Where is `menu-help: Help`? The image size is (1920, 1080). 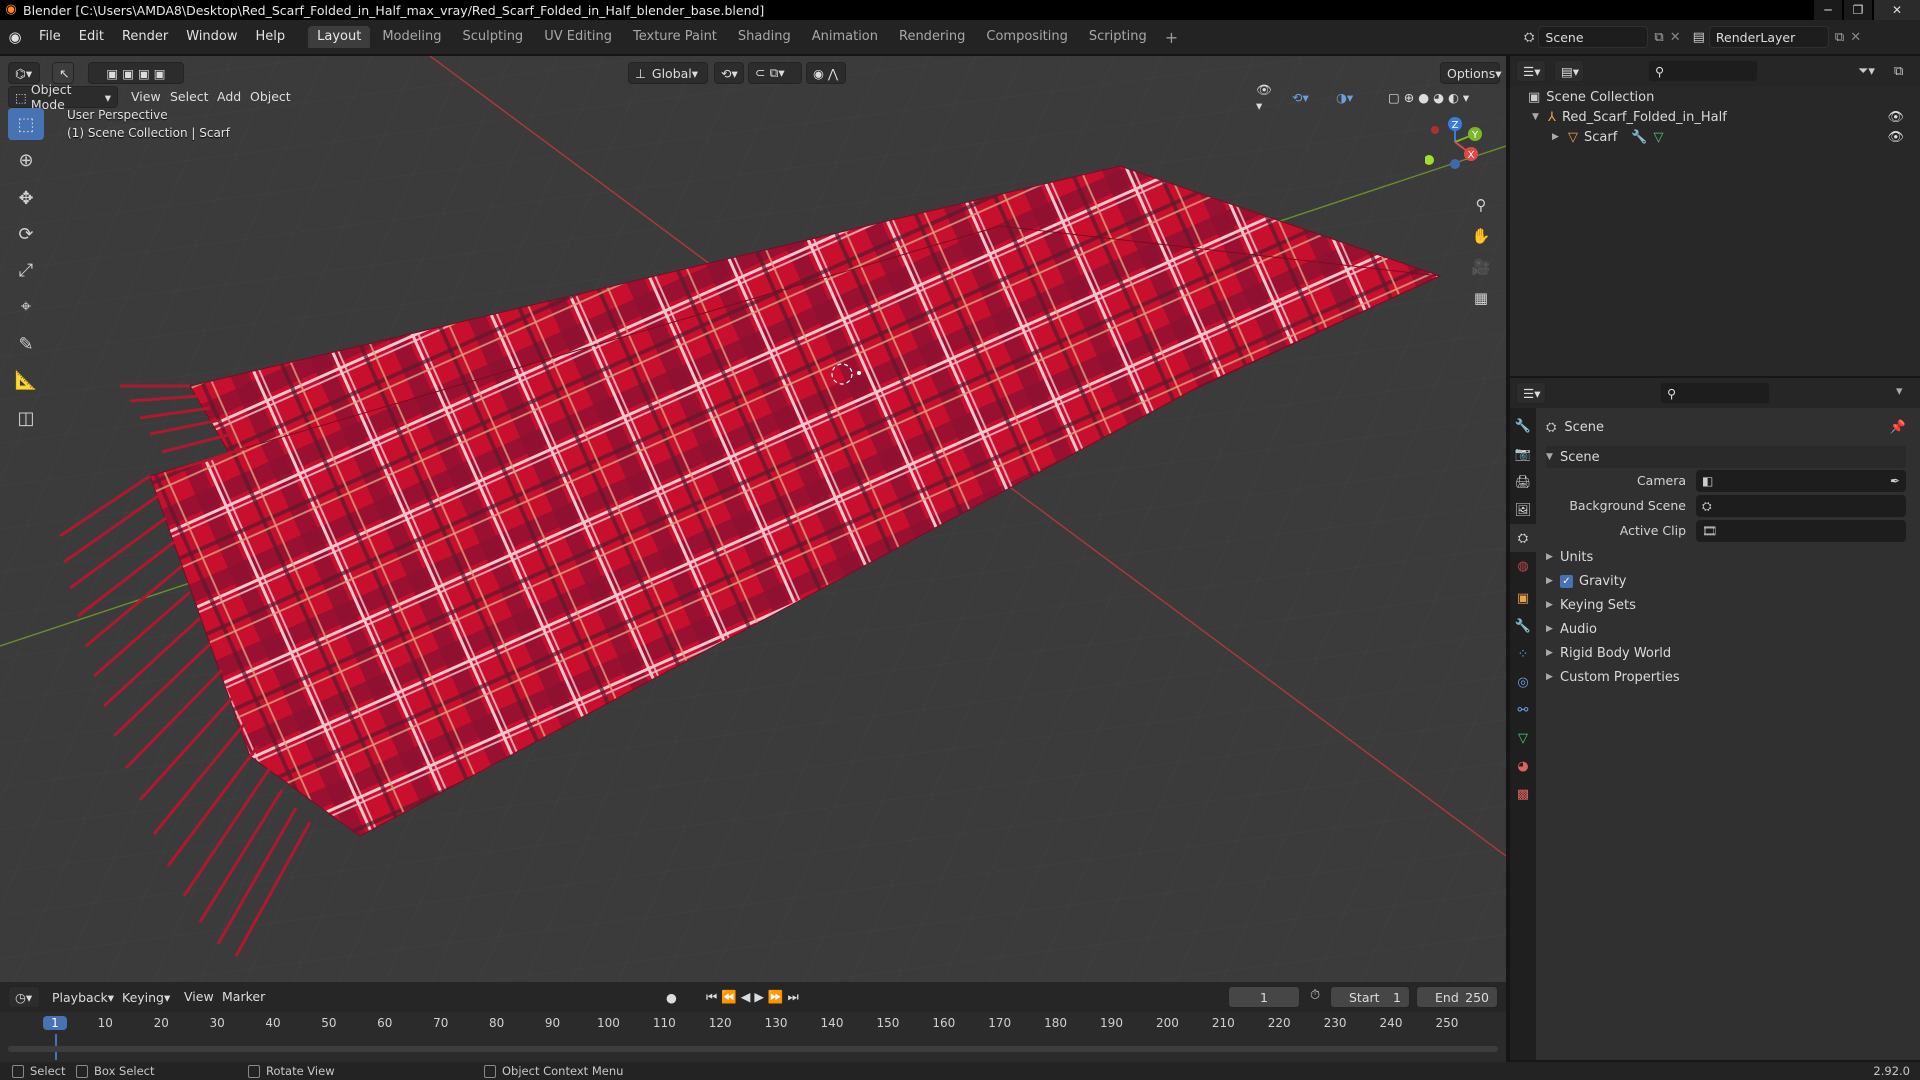
menu-help: Help is located at coordinates (271, 37).